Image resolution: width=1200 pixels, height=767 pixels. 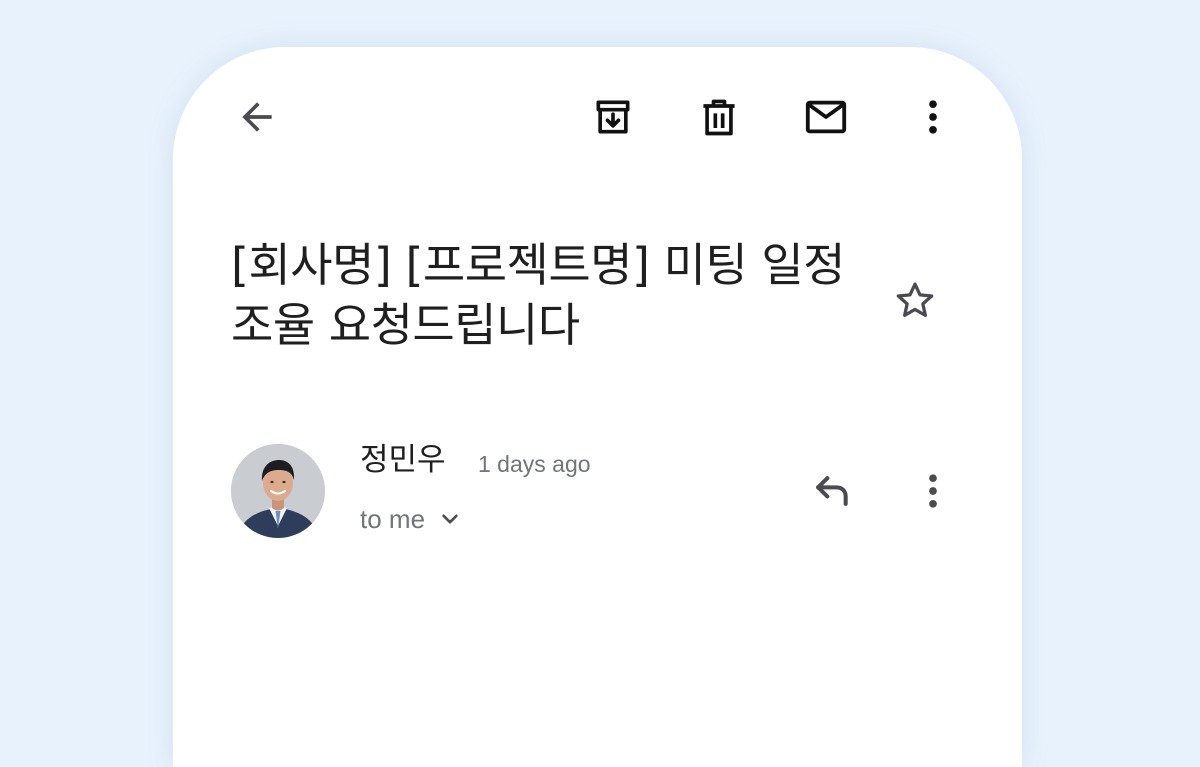 I want to click on message-more-button, so click(x=933, y=491).